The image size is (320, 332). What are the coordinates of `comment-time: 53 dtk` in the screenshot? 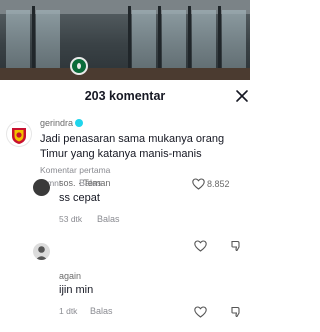 It's located at (71, 219).